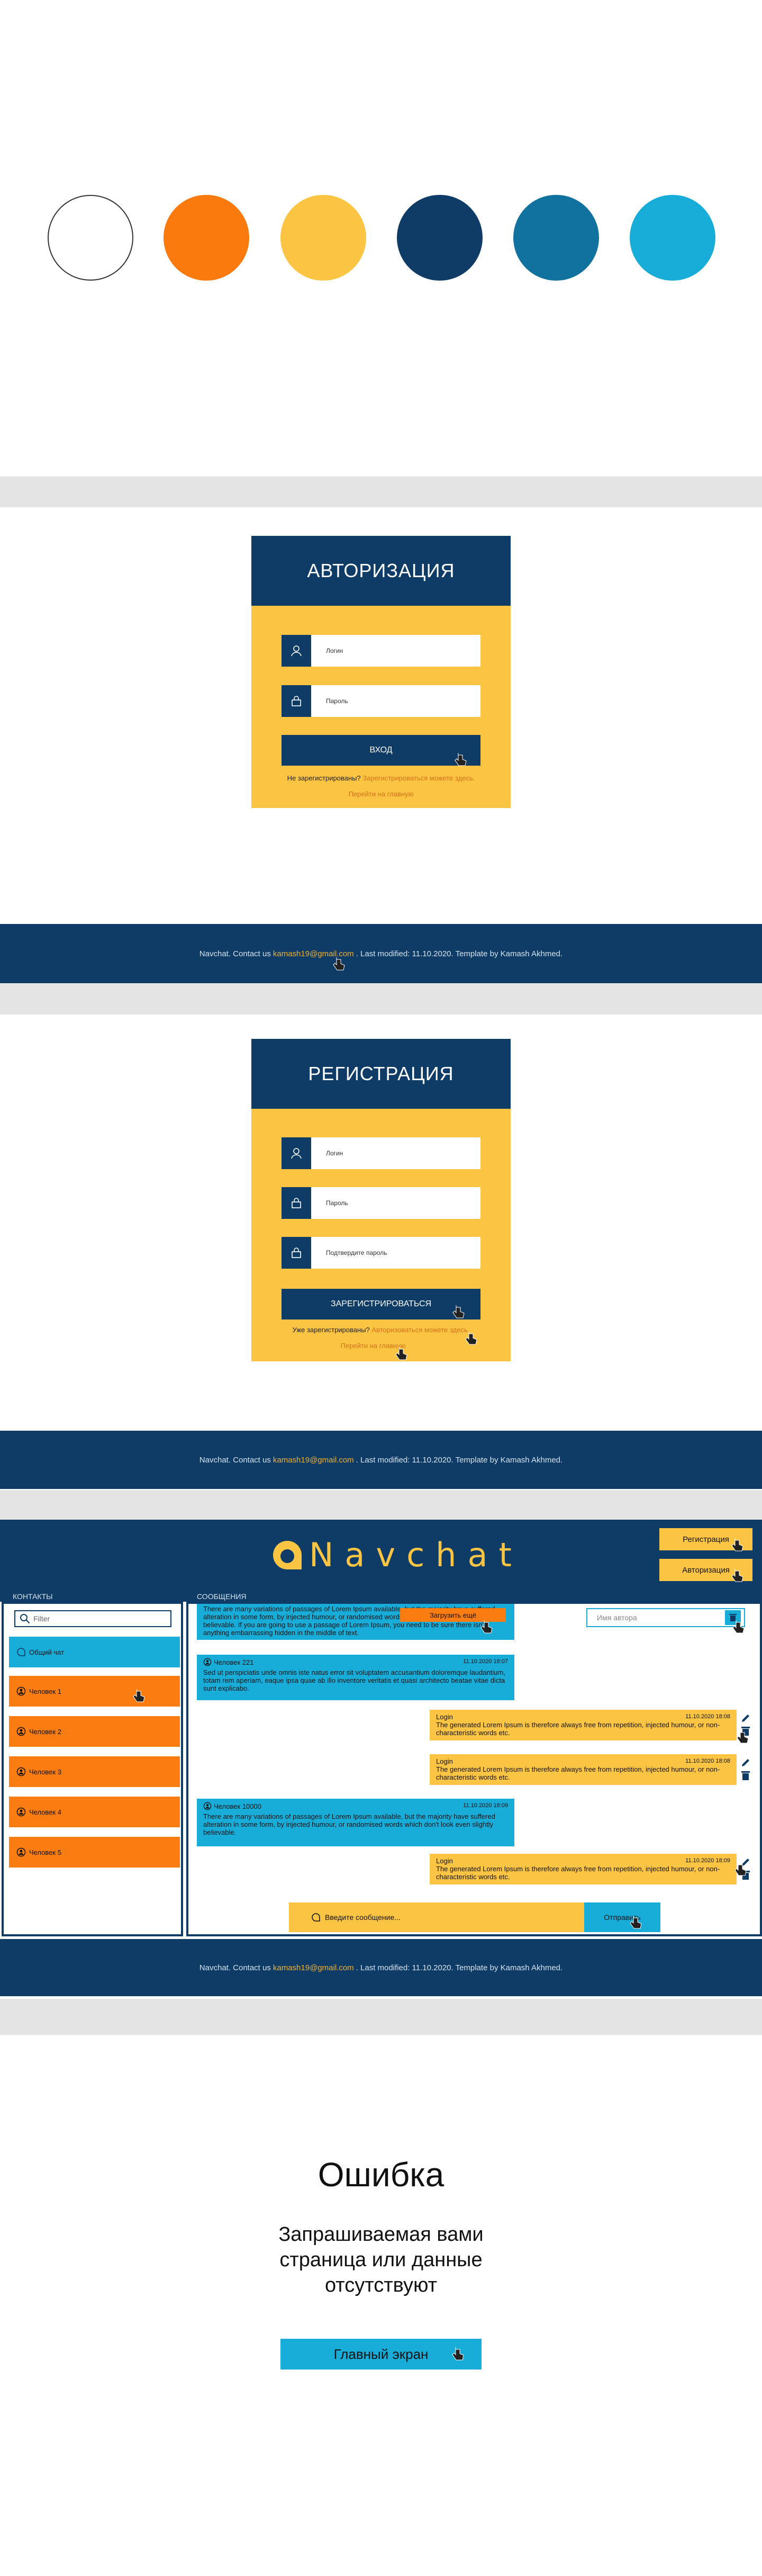 This screenshot has width=762, height=2576. Describe the element at coordinates (324, 778) in the screenshot. I see `not-registered-text: Не зарегистрированы?` at that location.